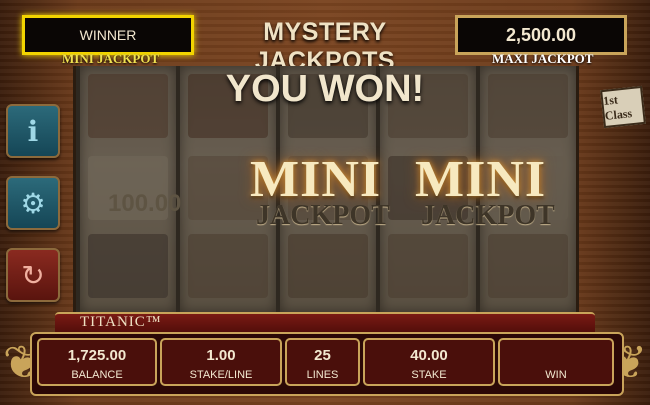  Describe the element at coordinates (322, 355) in the screenshot. I see `lines-value: 25` at that location.